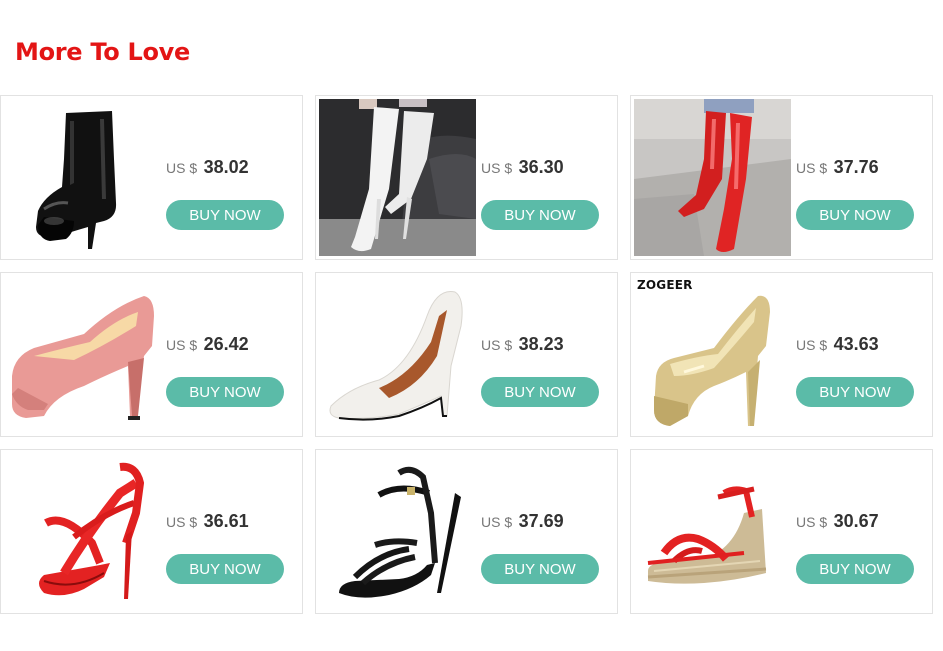  I want to click on white-stiletto-pump-icon, so click(397, 354).